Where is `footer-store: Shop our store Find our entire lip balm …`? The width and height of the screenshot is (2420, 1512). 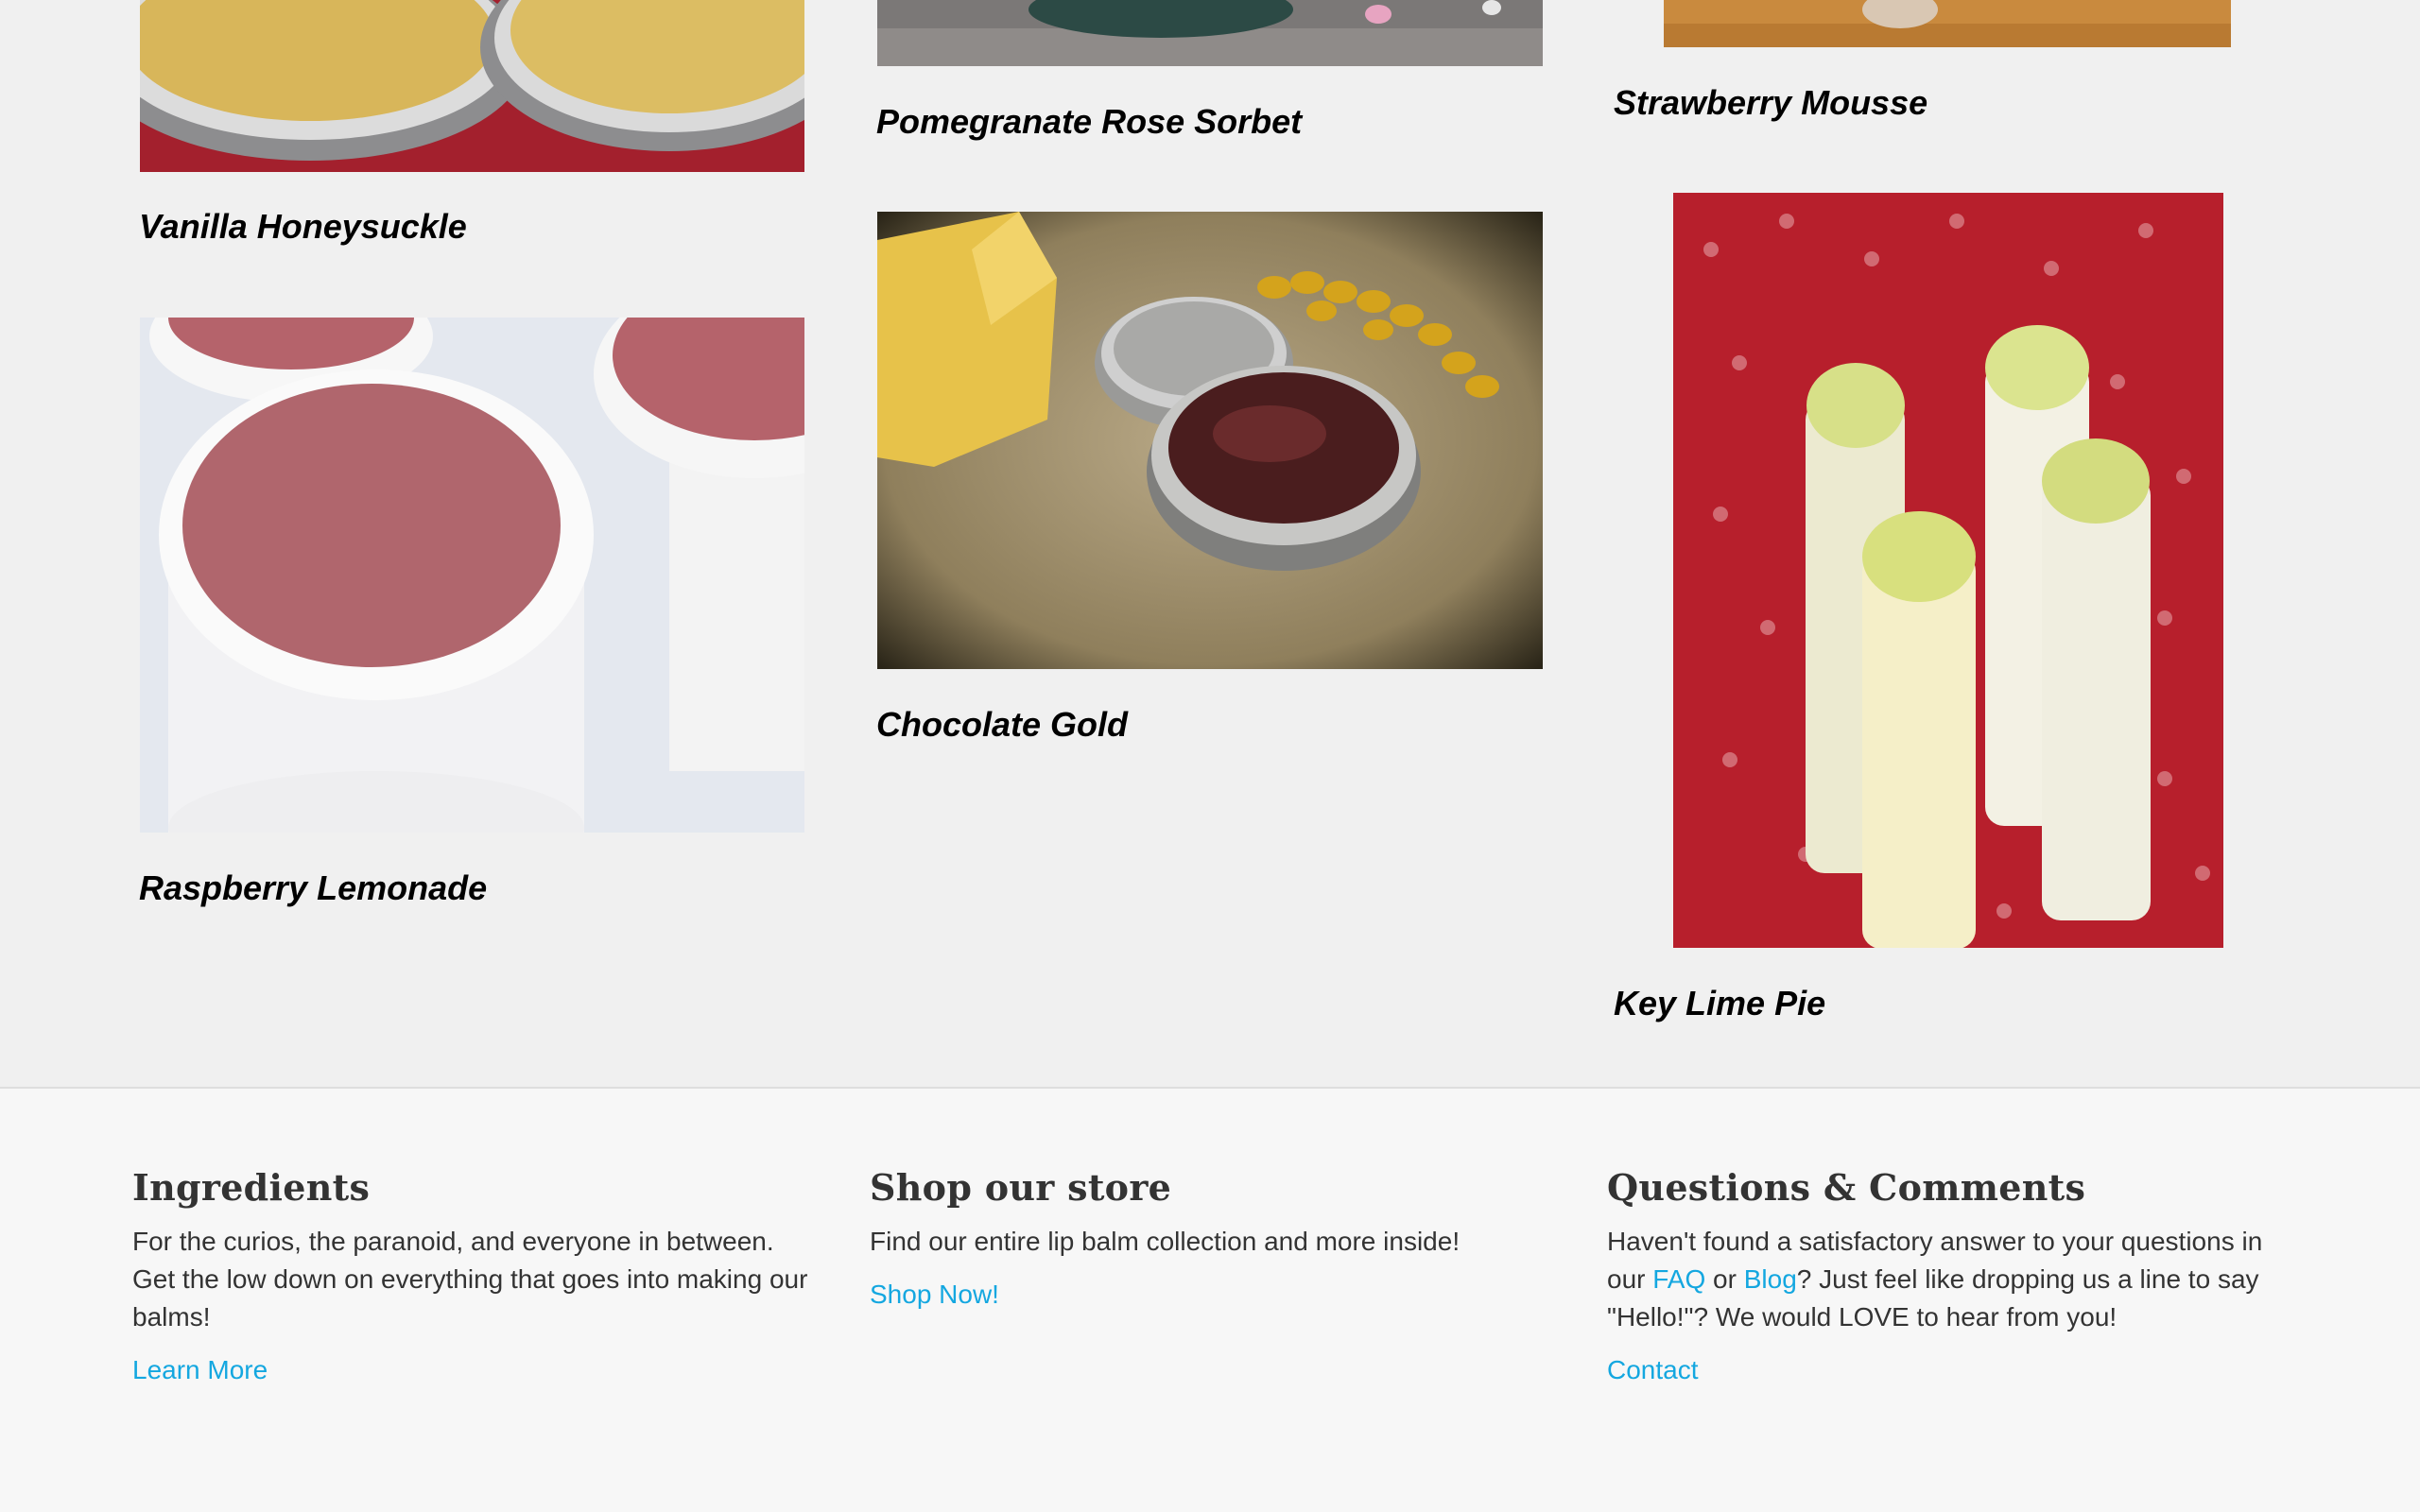
footer-store: Shop our store Find our entire lip balm … is located at coordinates (1210, 1239).